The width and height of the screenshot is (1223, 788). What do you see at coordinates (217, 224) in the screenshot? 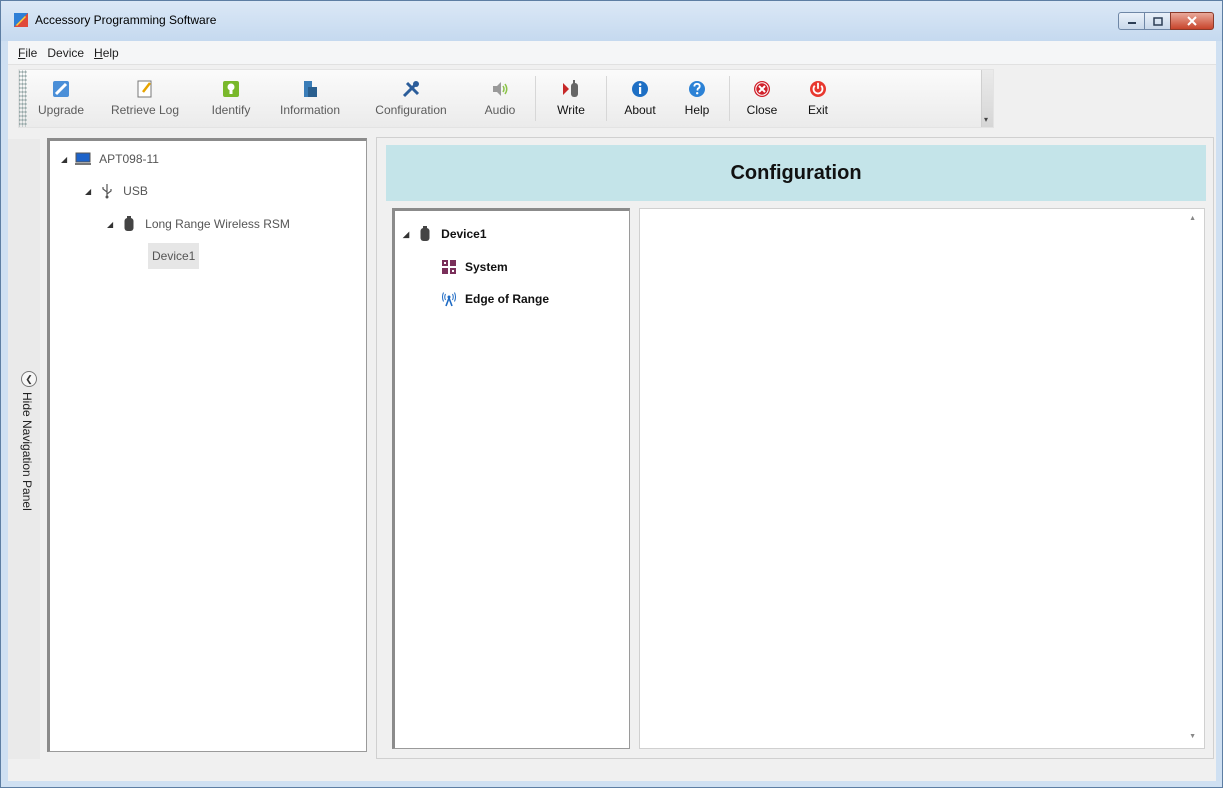
I see `device-type-label: Long Range Wireless RSM` at bounding box center [217, 224].